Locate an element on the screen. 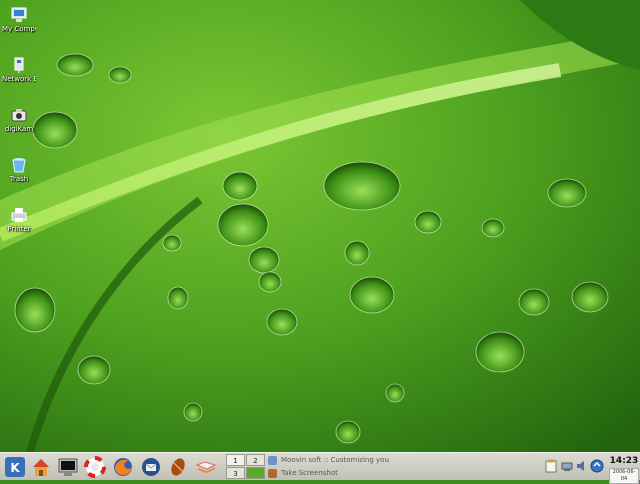  svg-text: K is located at coordinates (15, 468).